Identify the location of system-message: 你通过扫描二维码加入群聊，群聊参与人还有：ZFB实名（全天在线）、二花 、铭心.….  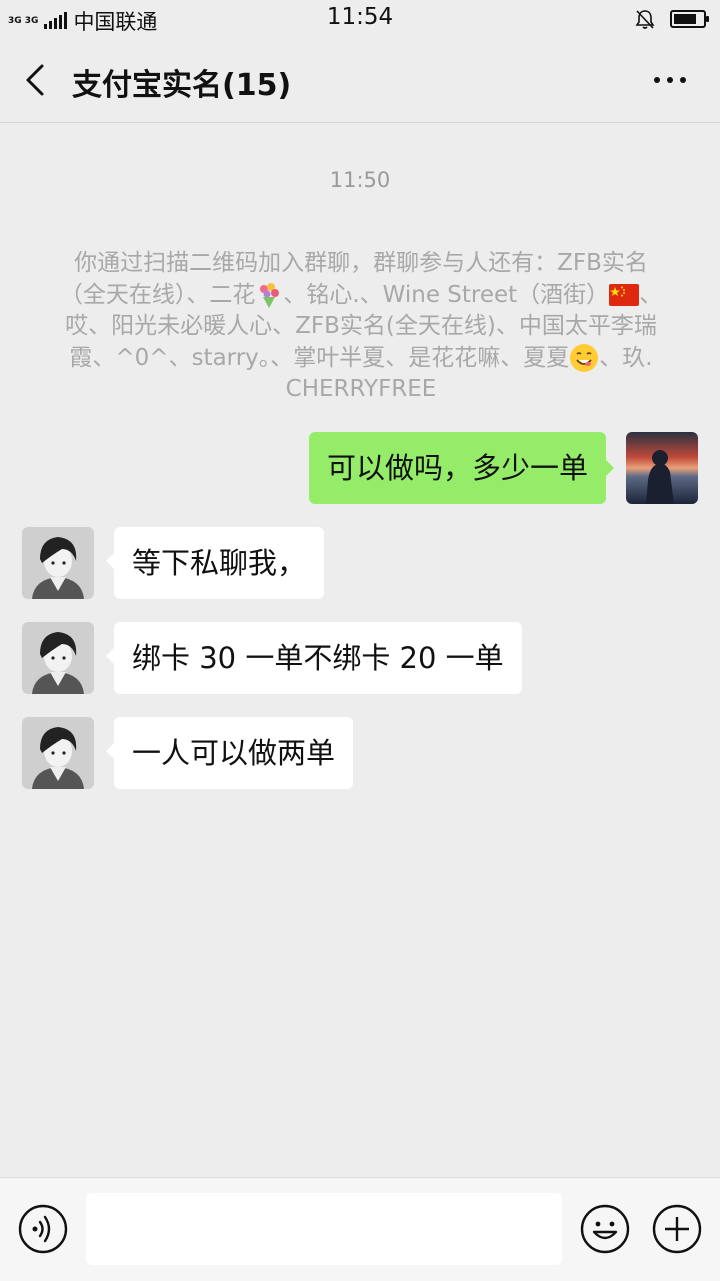
(361, 327).